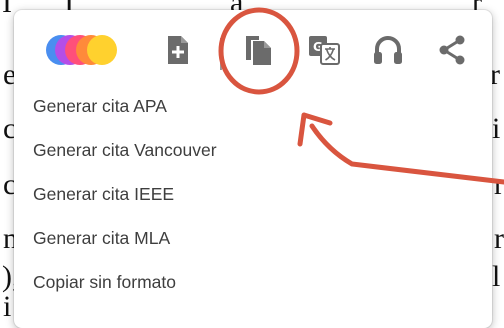 The width and height of the screenshot is (504, 328). Describe the element at coordinates (452, 50) in the screenshot. I see `share-icon` at that location.